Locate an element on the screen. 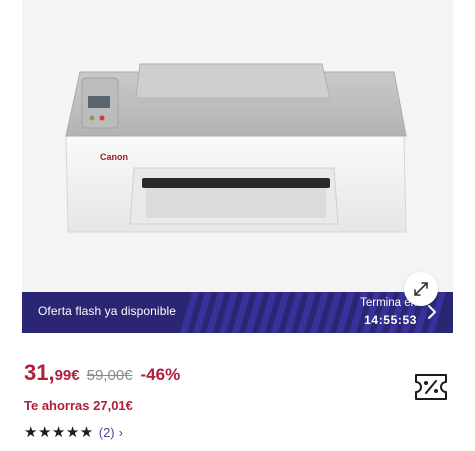  star-rating-icon: ★★★★★ is located at coordinates (59, 432).